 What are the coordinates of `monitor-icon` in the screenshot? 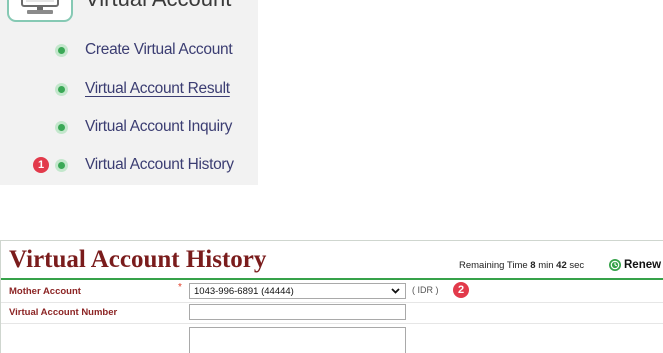 It's located at (40, 11).